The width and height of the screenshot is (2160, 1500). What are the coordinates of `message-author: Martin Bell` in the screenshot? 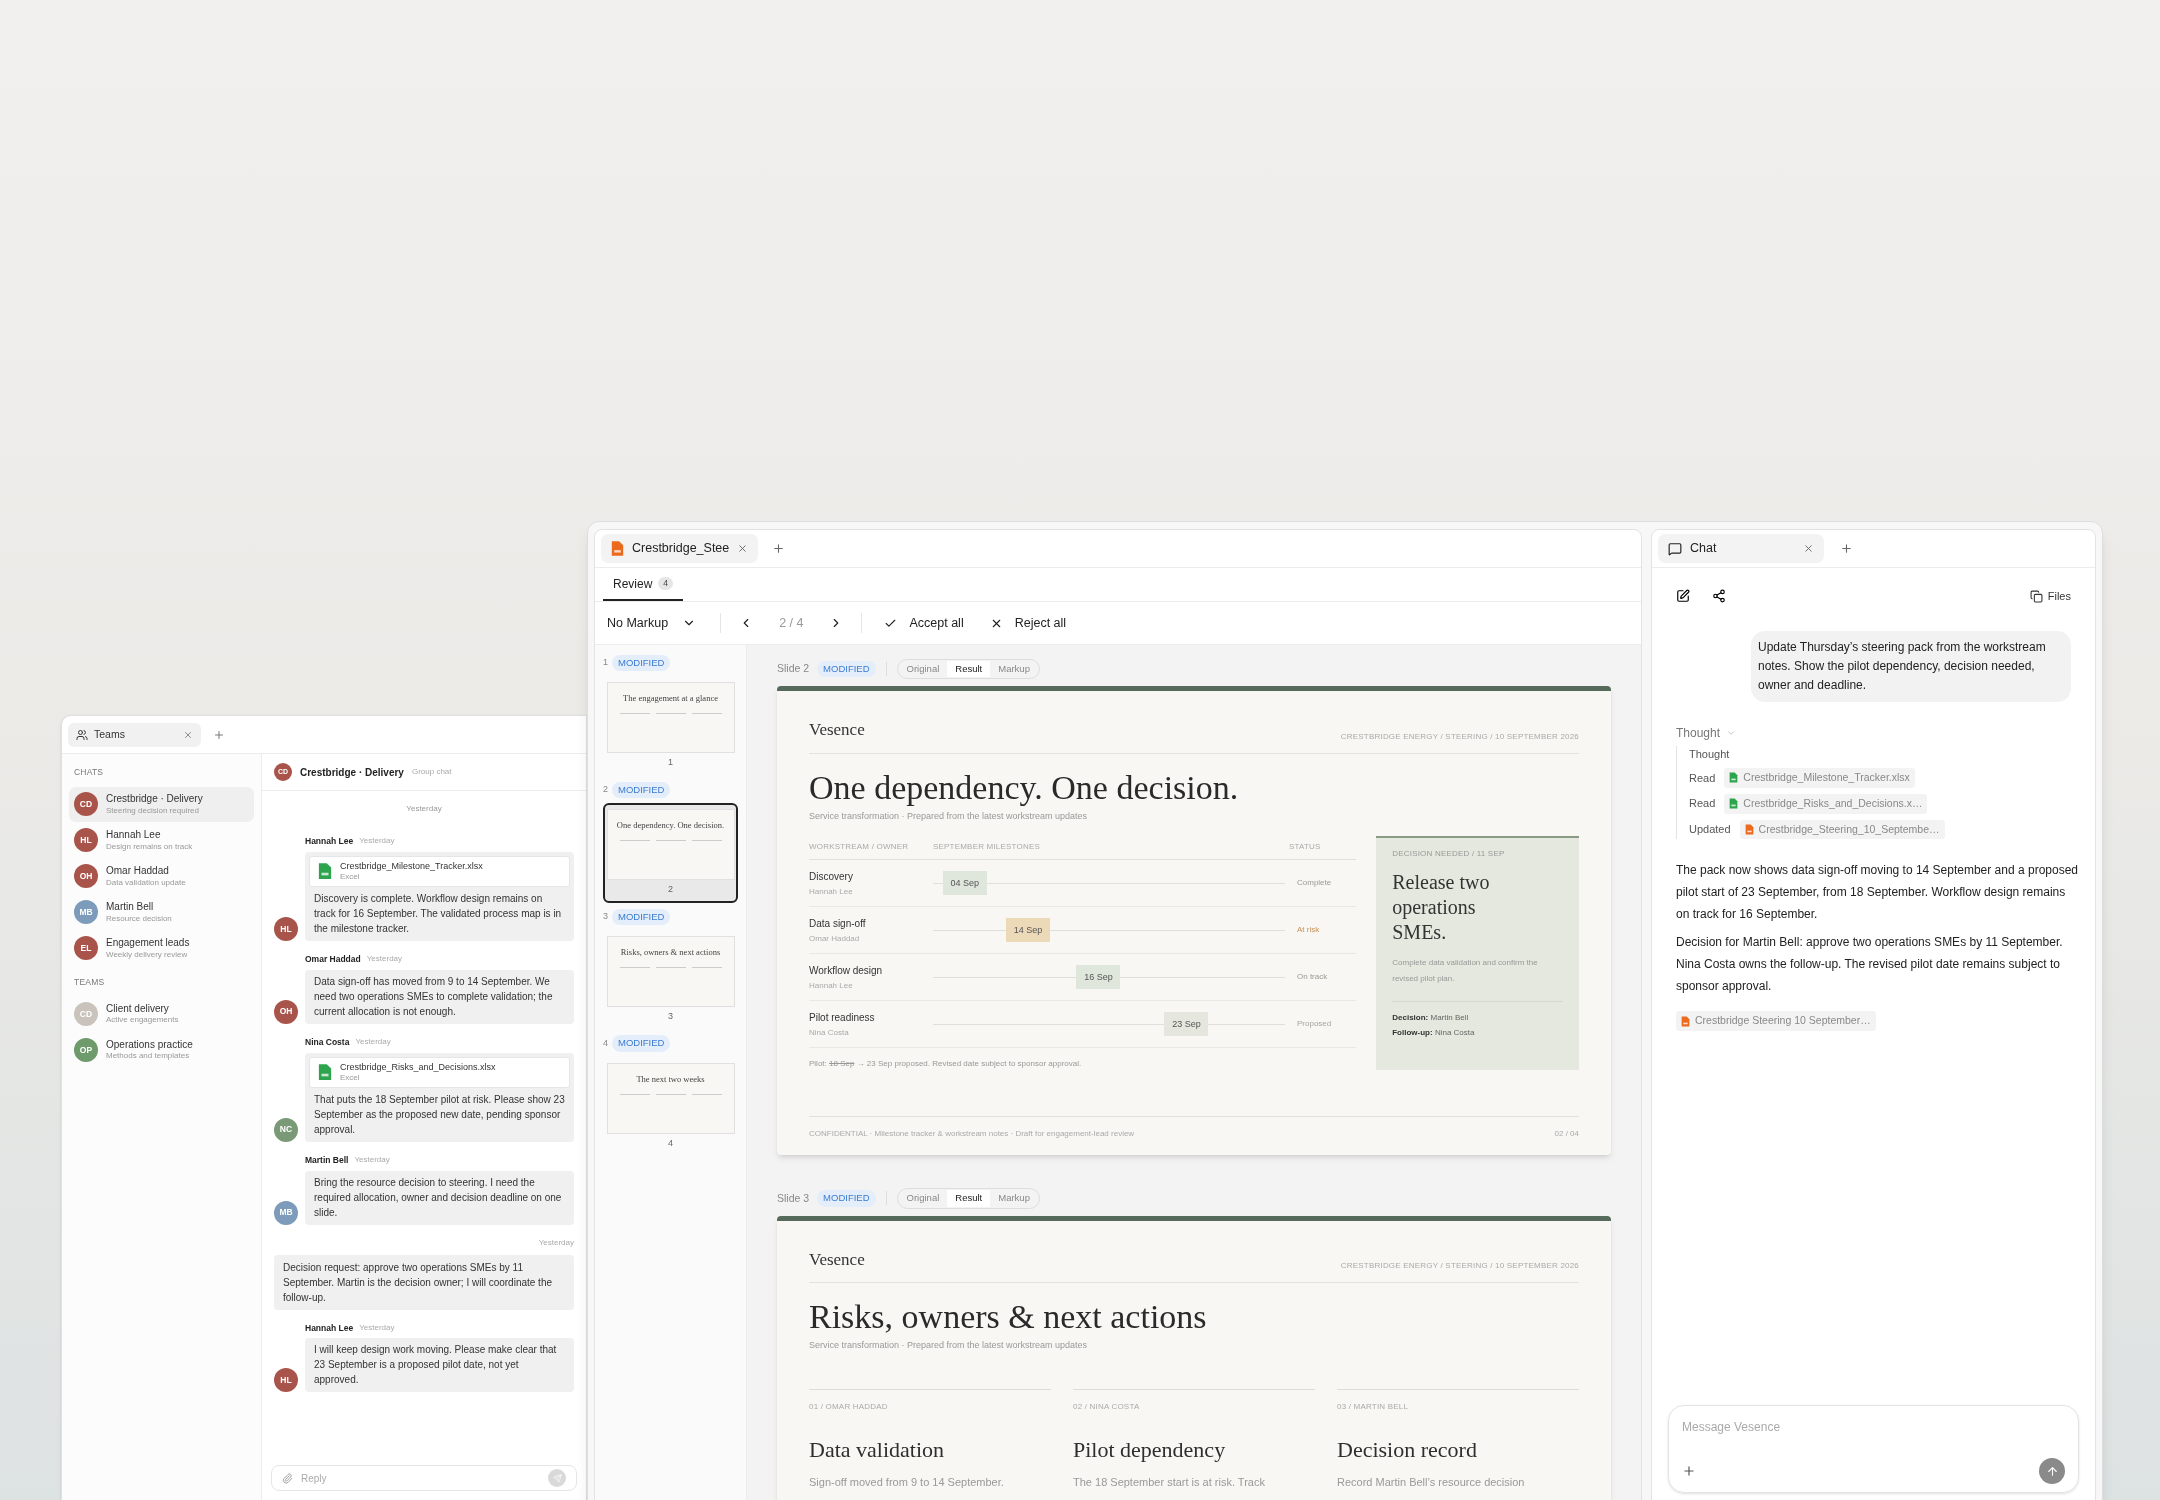 It's located at (327, 1160).